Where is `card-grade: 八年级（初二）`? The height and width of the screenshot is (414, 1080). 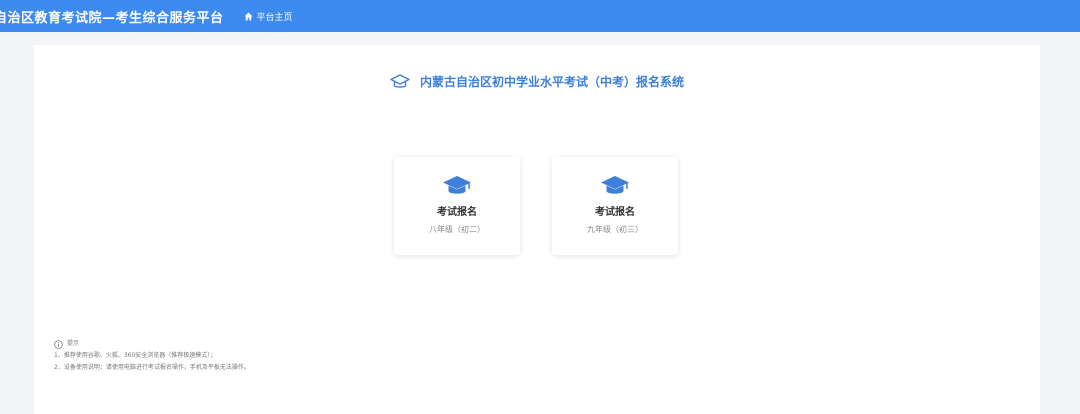 card-grade: 八年级（初二） is located at coordinates (457, 229).